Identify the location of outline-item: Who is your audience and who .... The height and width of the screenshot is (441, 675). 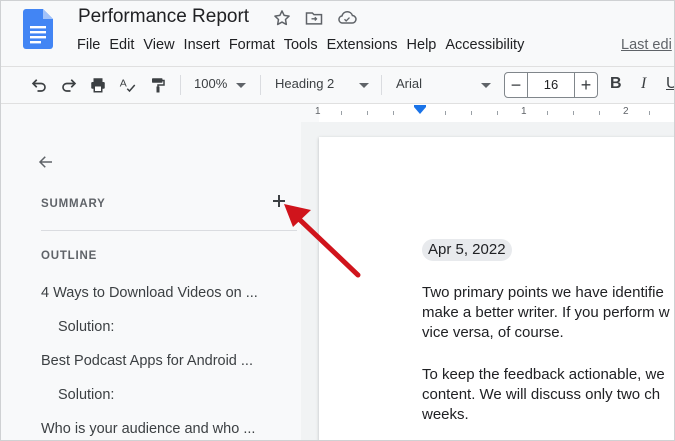
(148, 429).